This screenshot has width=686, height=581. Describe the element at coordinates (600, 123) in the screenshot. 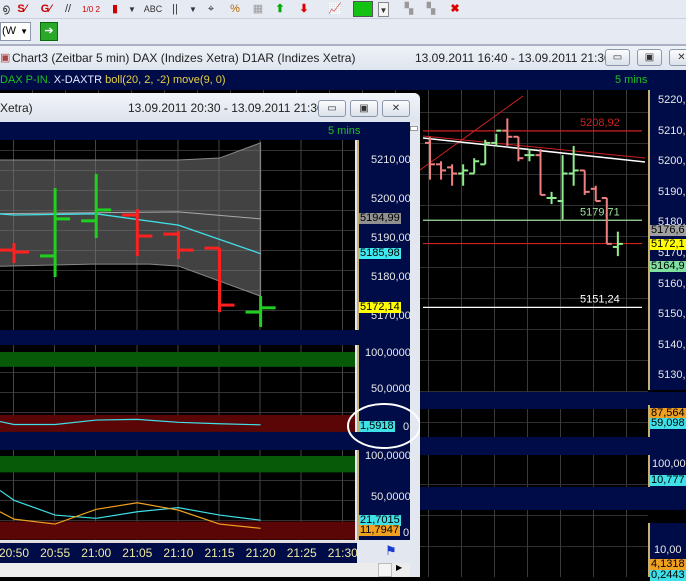

I see `line-label: 5208,92` at that location.